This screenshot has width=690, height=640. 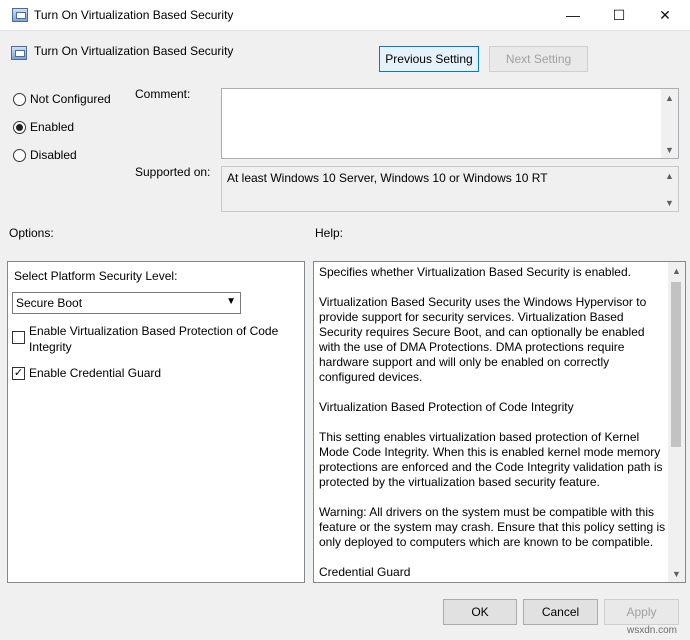 What do you see at coordinates (669, 189) in the screenshot?
I see `supported-scrollbar: ▲ ▼` at bounding box center [669, 189].